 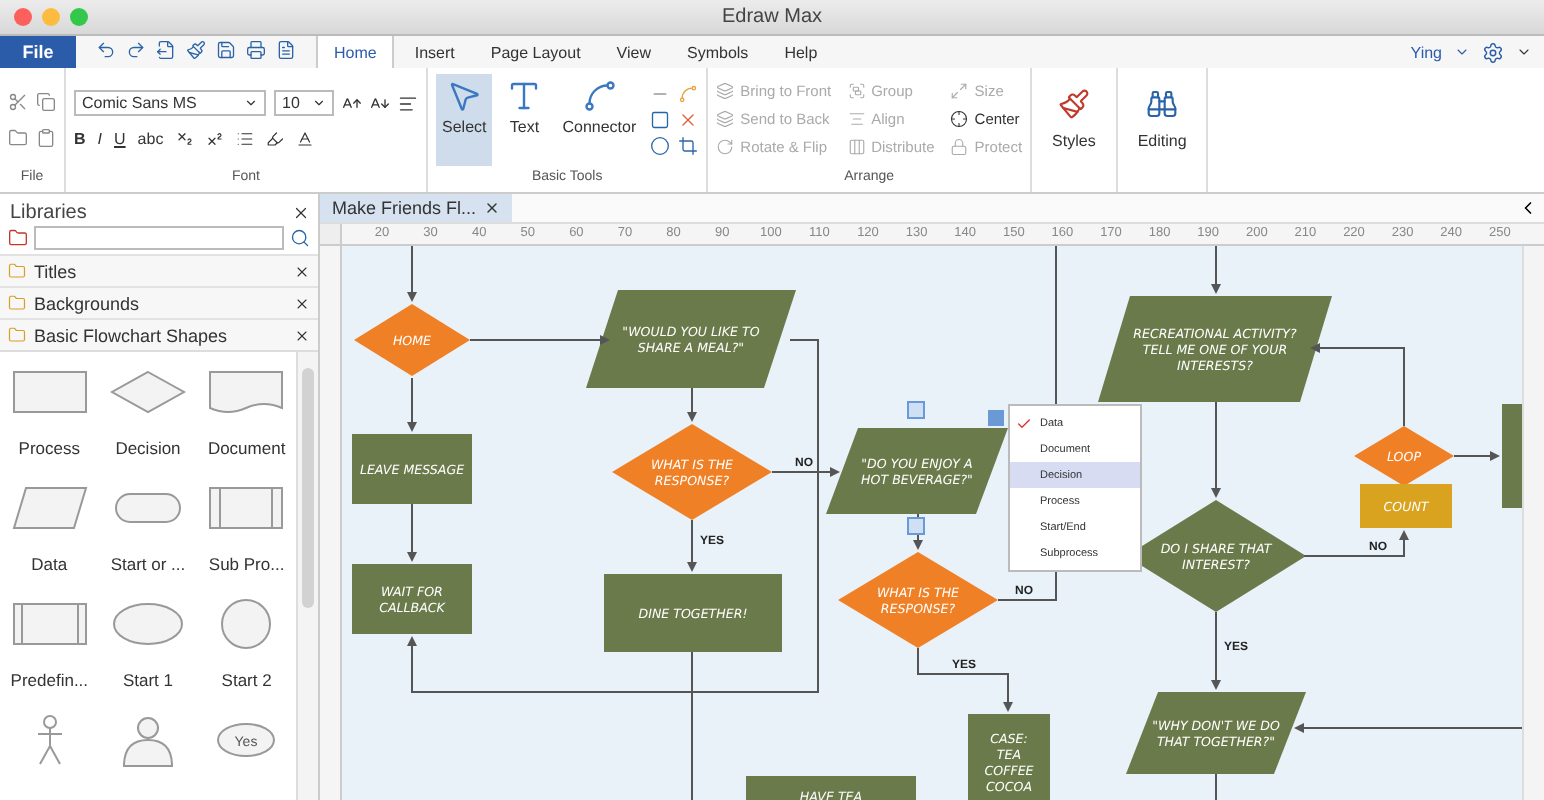 I want to click on shape-label: Process, so click(x=49, y=448).